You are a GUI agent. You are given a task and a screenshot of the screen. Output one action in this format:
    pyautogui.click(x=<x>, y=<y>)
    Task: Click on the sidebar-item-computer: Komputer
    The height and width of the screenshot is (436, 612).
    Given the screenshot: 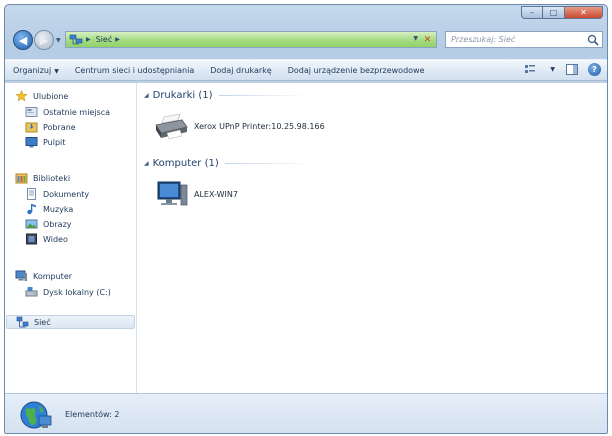 What is the action you would take?
    pyautogui.click(x=43, y=276)
    